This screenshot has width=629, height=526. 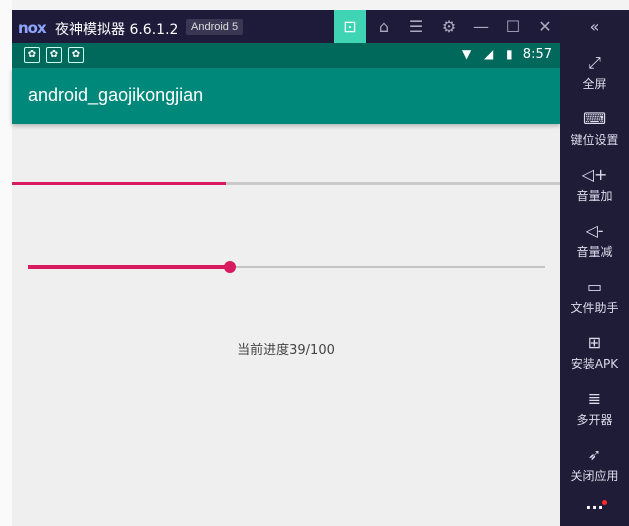 What do you see at coordinates (229, 267) in the screenshot?
I see `seek-bar-thumb` at bounding box center [229, 267].